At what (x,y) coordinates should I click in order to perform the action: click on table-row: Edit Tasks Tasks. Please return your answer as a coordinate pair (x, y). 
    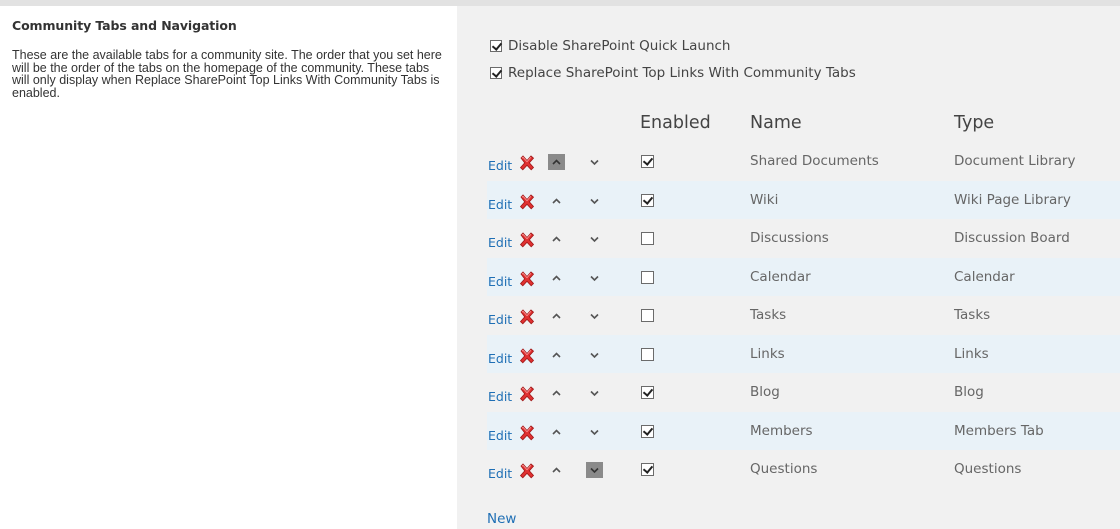
    Looking at the image, I should click on (803, 315).